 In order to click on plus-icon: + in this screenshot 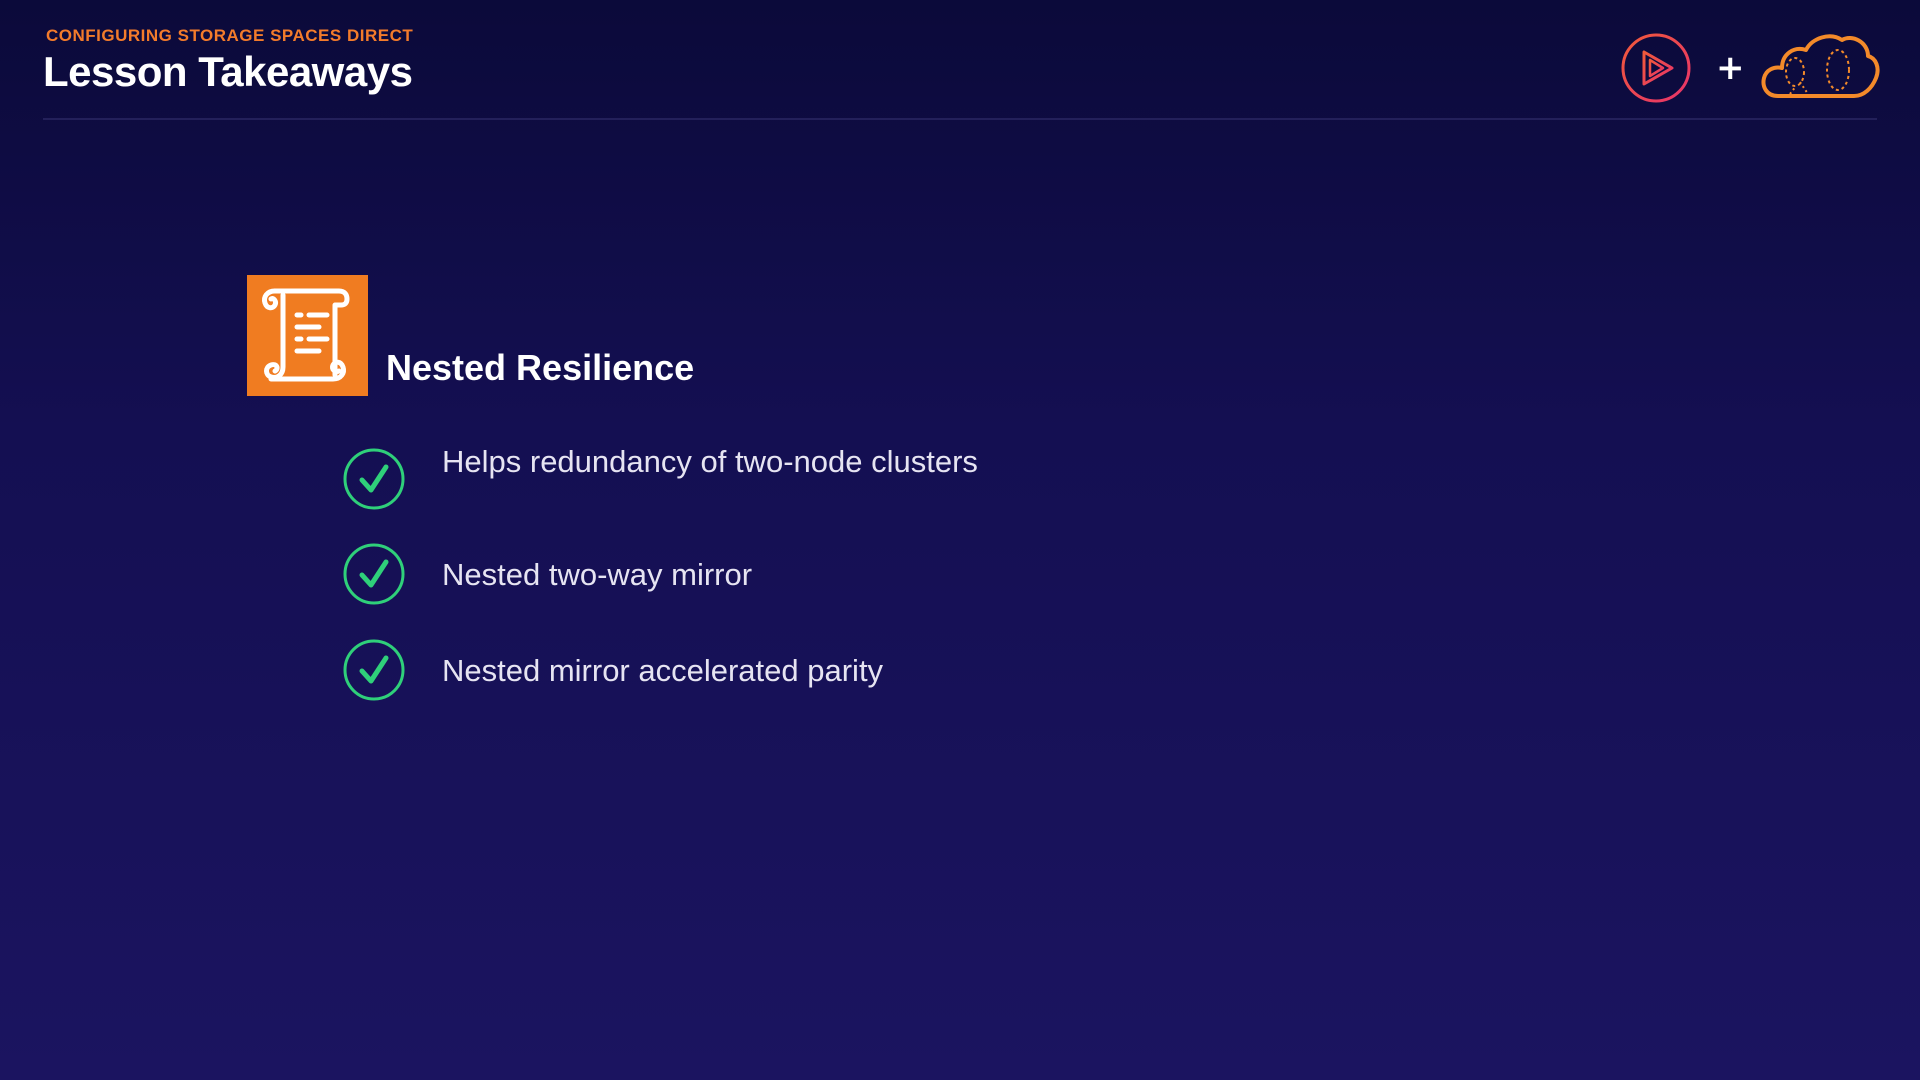, I will do `click(1730, 68)`.